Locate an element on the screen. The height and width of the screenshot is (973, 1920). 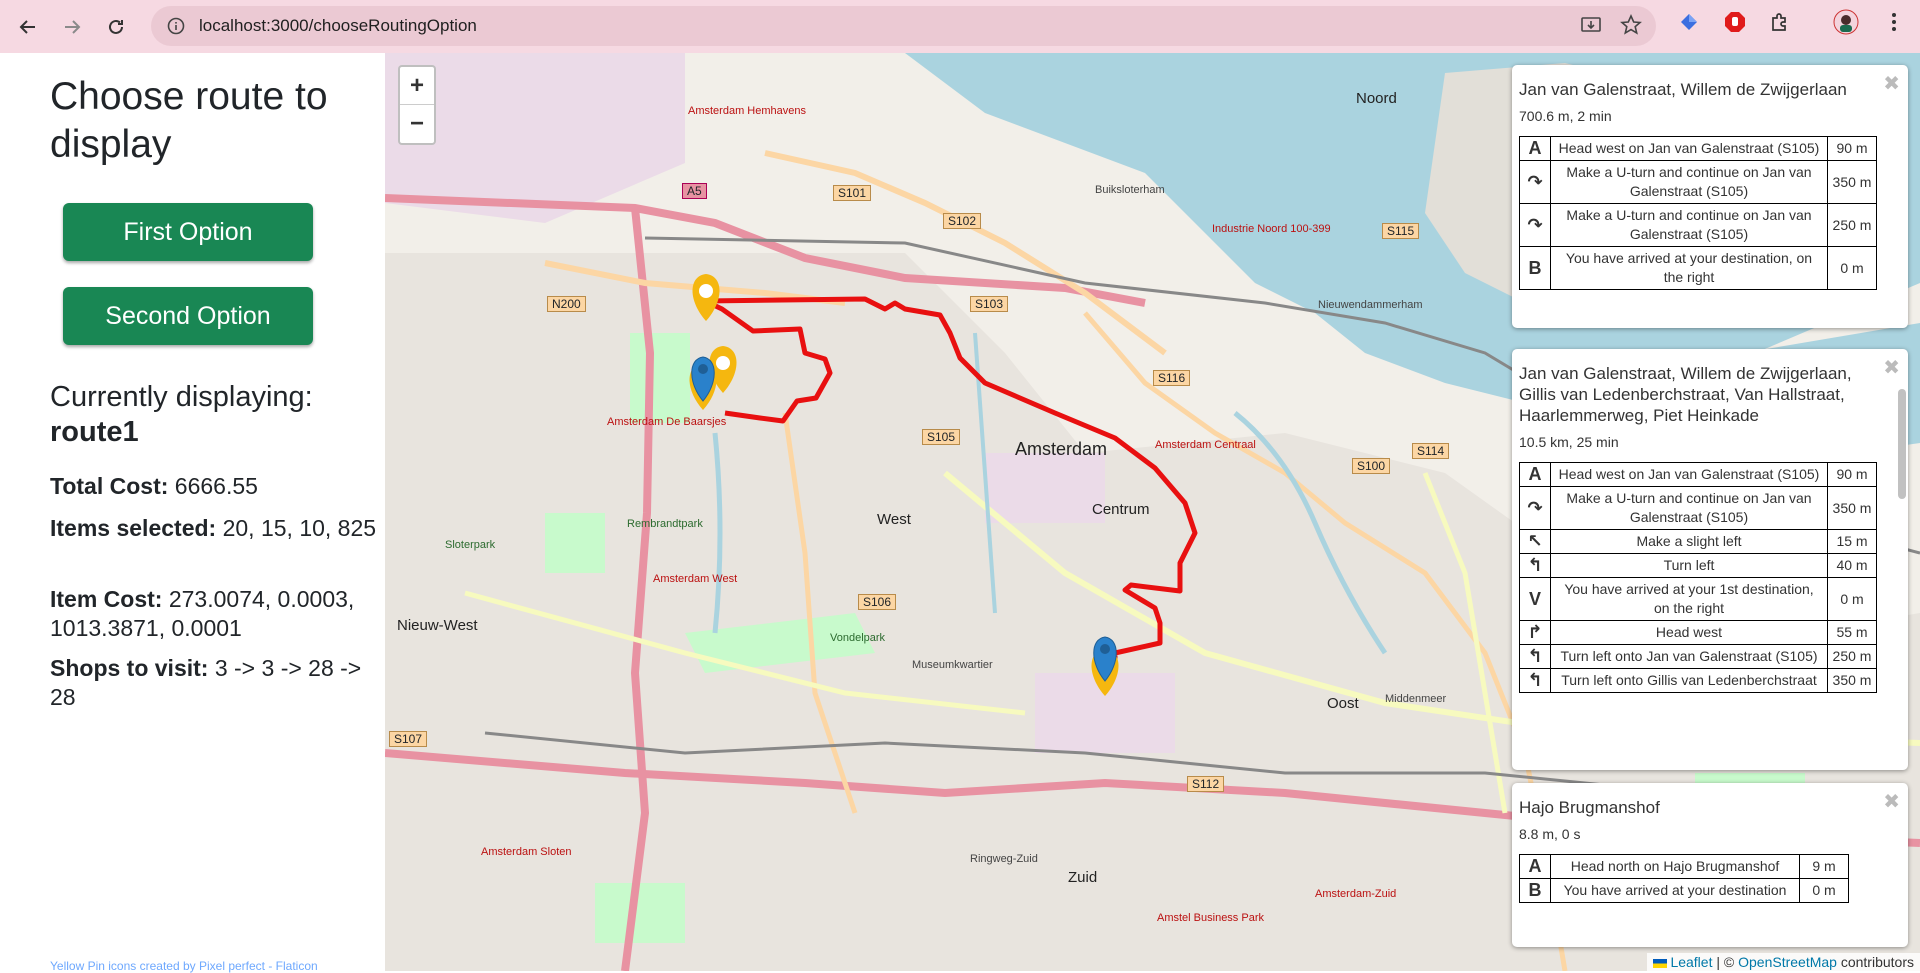
step-distance: 15 m is located at coordinates (1852, 541).